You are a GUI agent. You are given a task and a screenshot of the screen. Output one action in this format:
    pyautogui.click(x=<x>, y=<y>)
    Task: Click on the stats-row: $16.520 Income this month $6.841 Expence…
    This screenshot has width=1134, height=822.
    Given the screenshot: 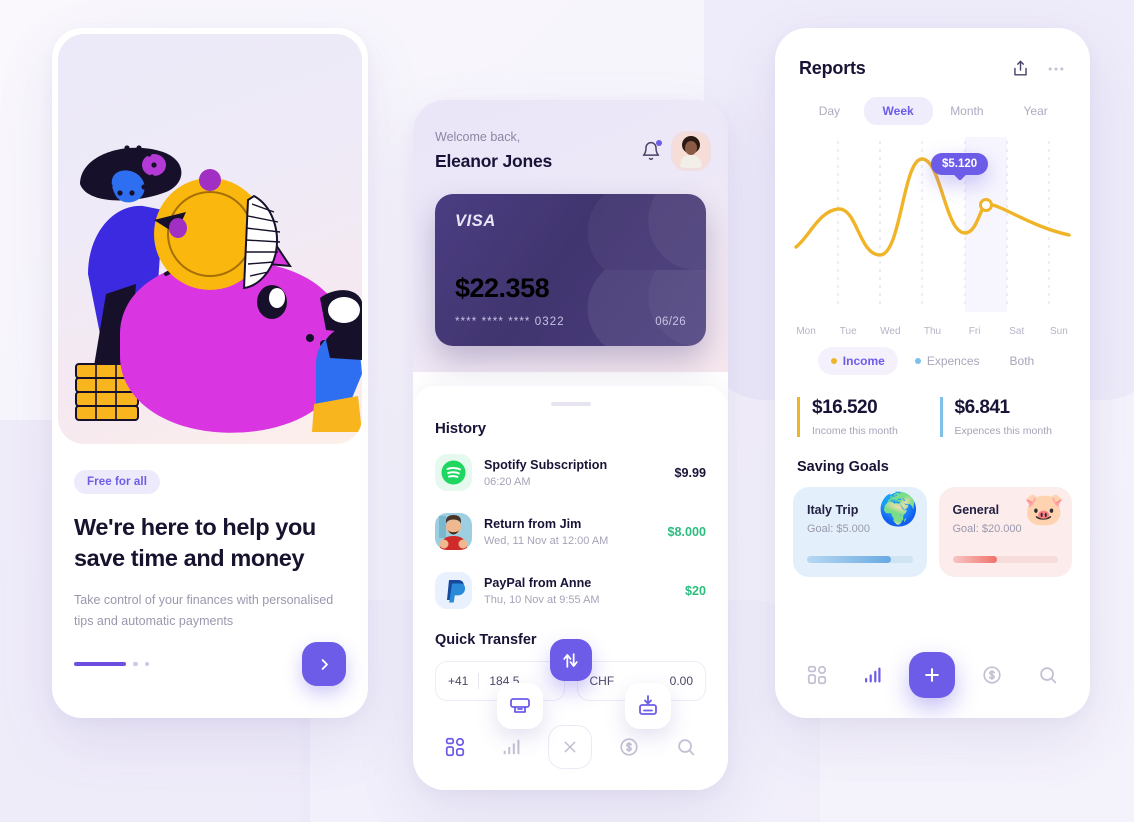 What is the action you would take?
    pyautogui.click(x=932, y=417)
    